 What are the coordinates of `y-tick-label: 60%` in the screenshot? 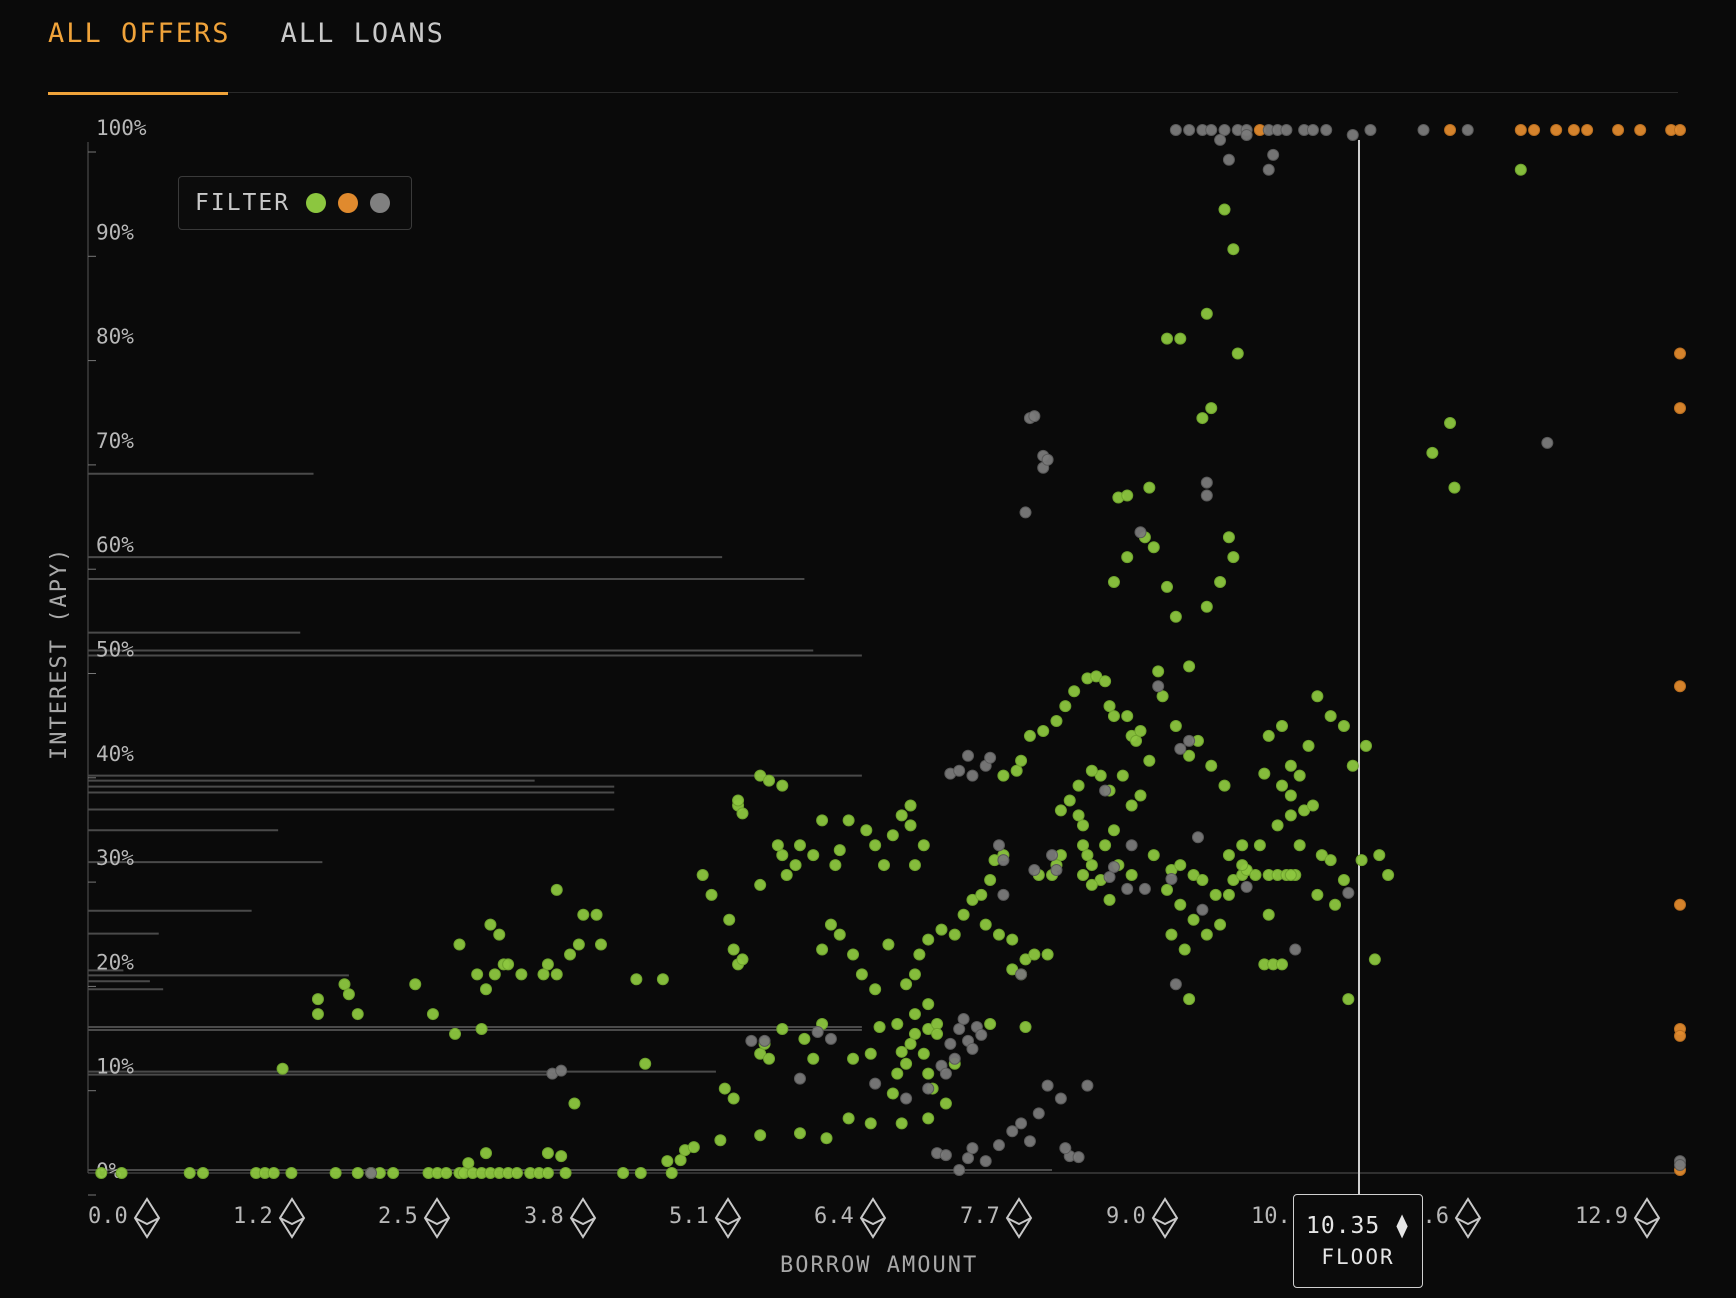 It's located at (115, 545).